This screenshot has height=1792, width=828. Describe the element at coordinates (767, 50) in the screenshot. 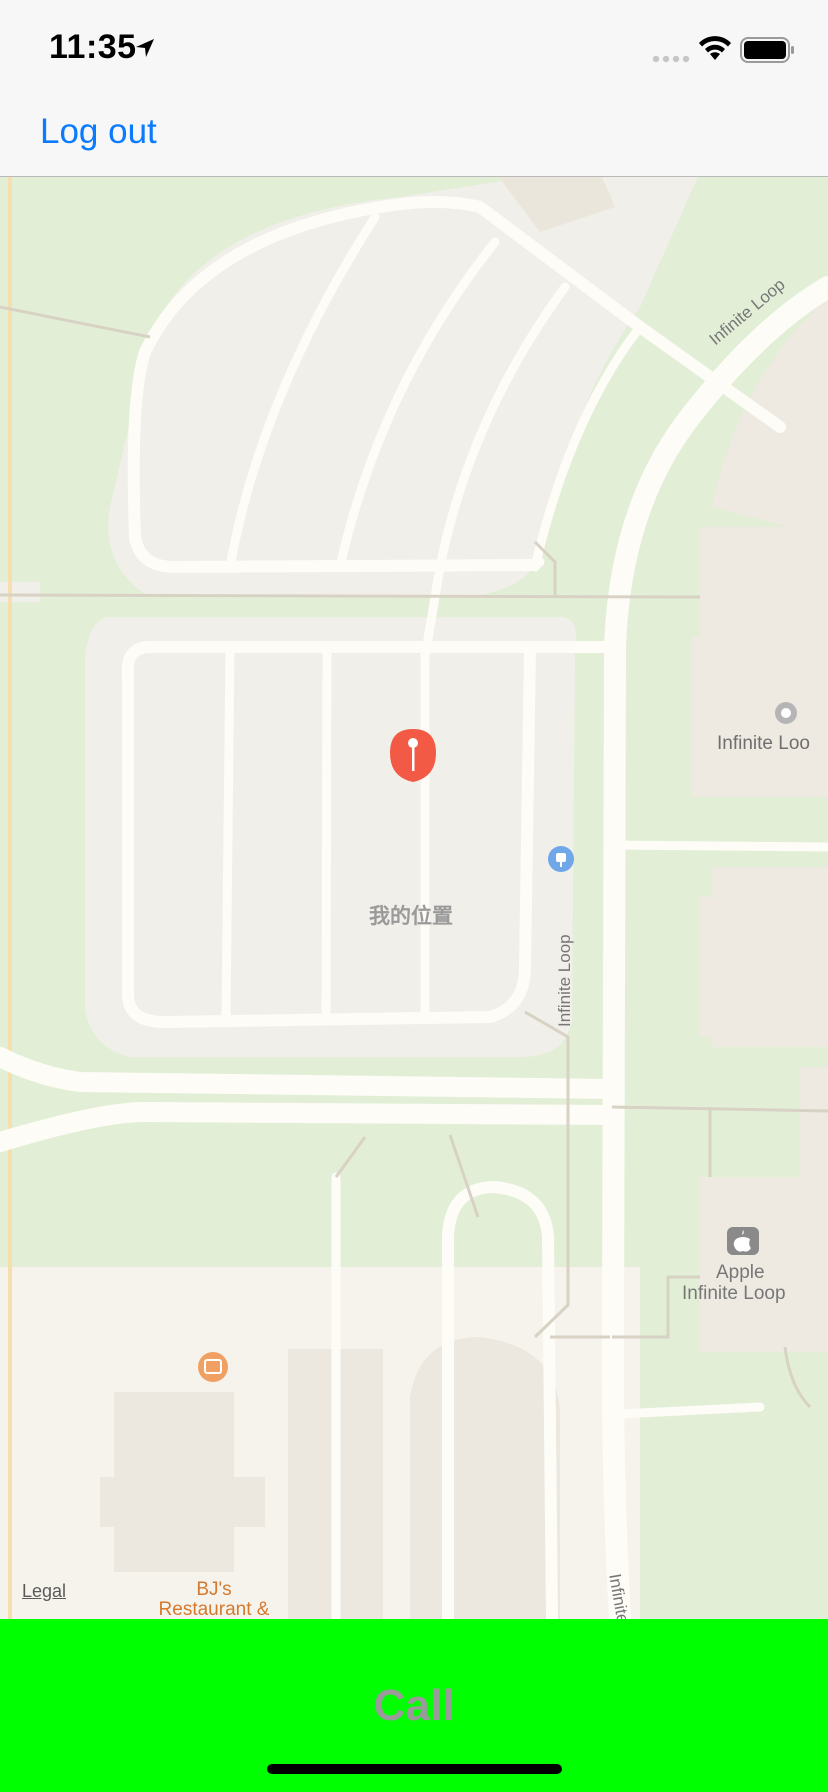

I see `battery-icon` at that location.